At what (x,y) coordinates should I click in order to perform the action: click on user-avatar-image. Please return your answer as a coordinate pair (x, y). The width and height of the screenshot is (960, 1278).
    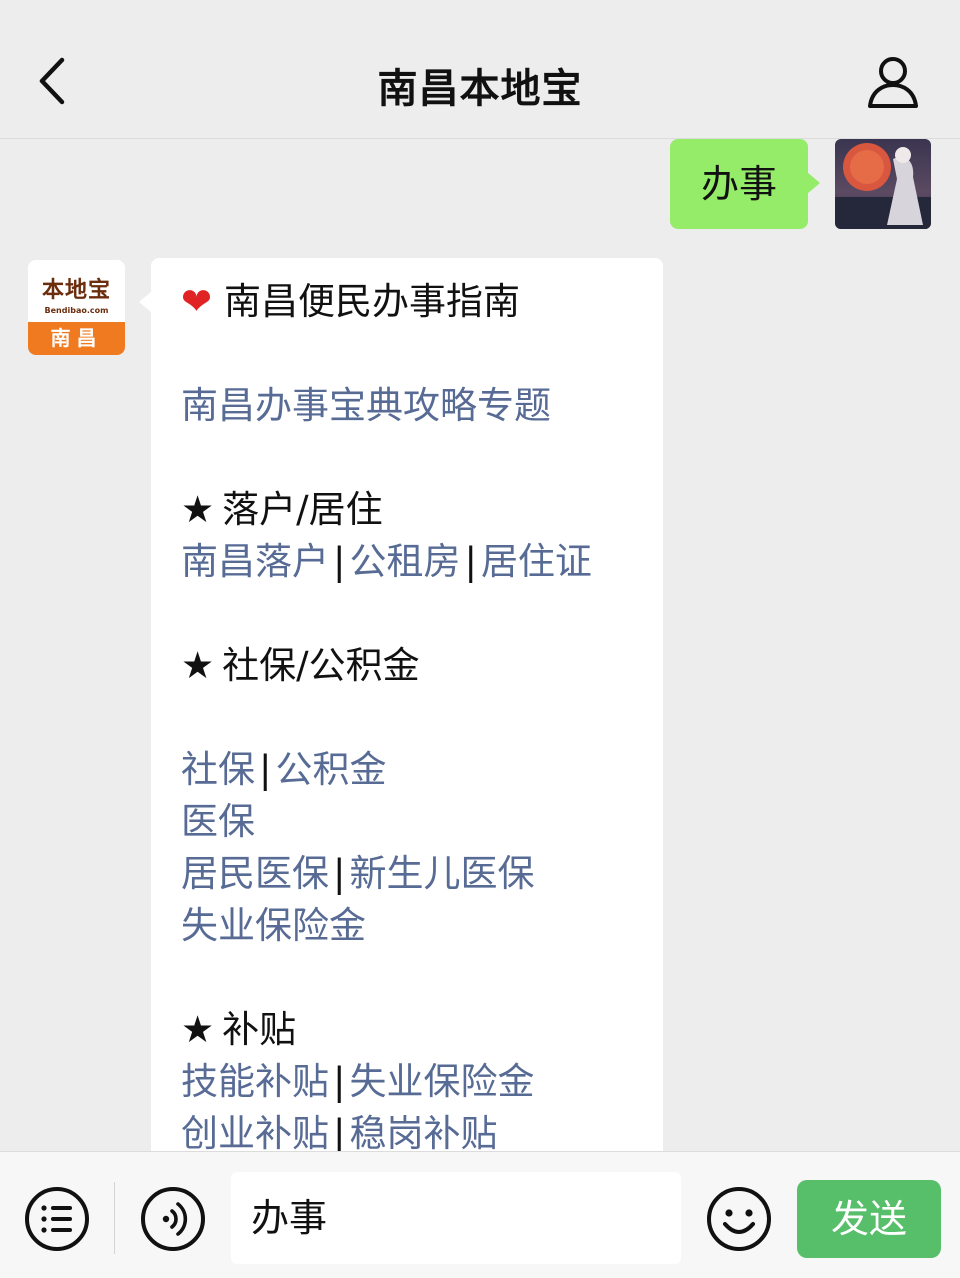
    Looking at the image, I should click on (883, 184).